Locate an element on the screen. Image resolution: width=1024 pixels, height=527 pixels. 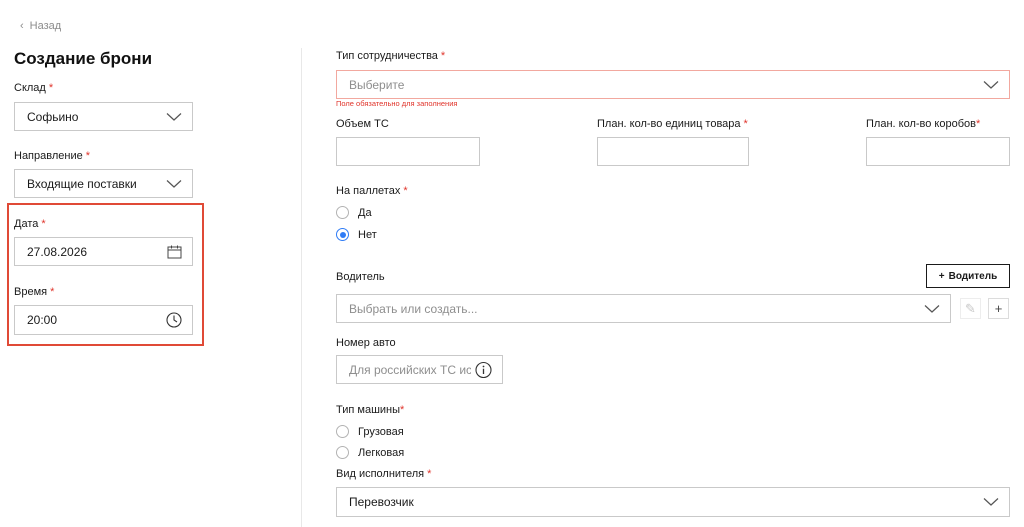
time-label: Время * is located at coordinates (34, 292).